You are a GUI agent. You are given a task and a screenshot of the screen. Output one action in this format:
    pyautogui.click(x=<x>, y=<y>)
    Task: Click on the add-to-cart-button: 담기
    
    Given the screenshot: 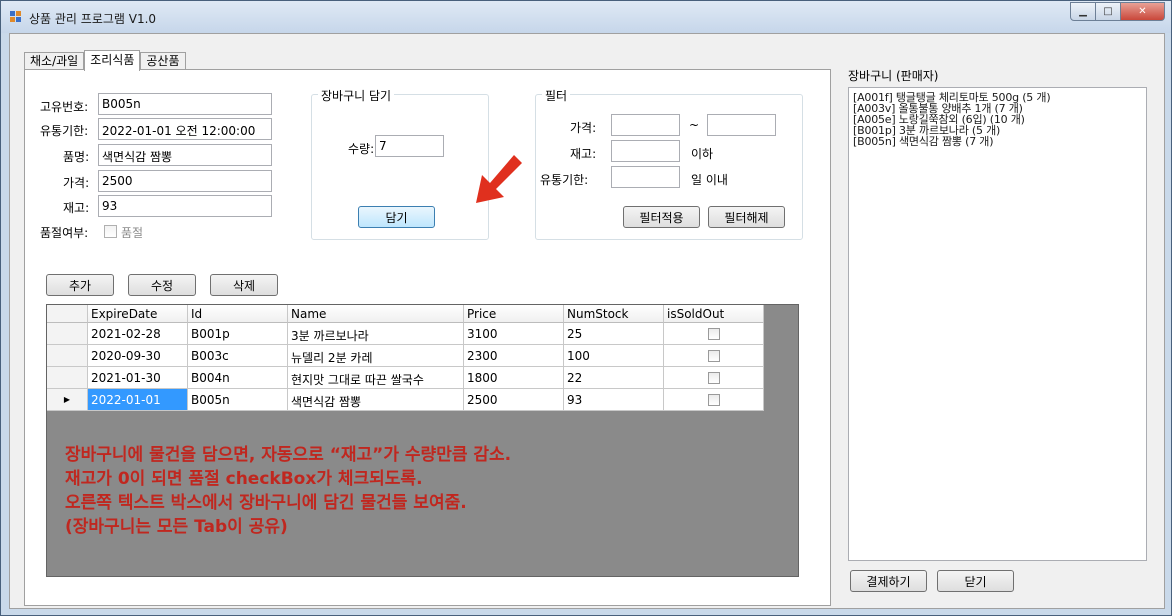 What is the action you would take?
    pyautogui.click(x=396, y=217)
    